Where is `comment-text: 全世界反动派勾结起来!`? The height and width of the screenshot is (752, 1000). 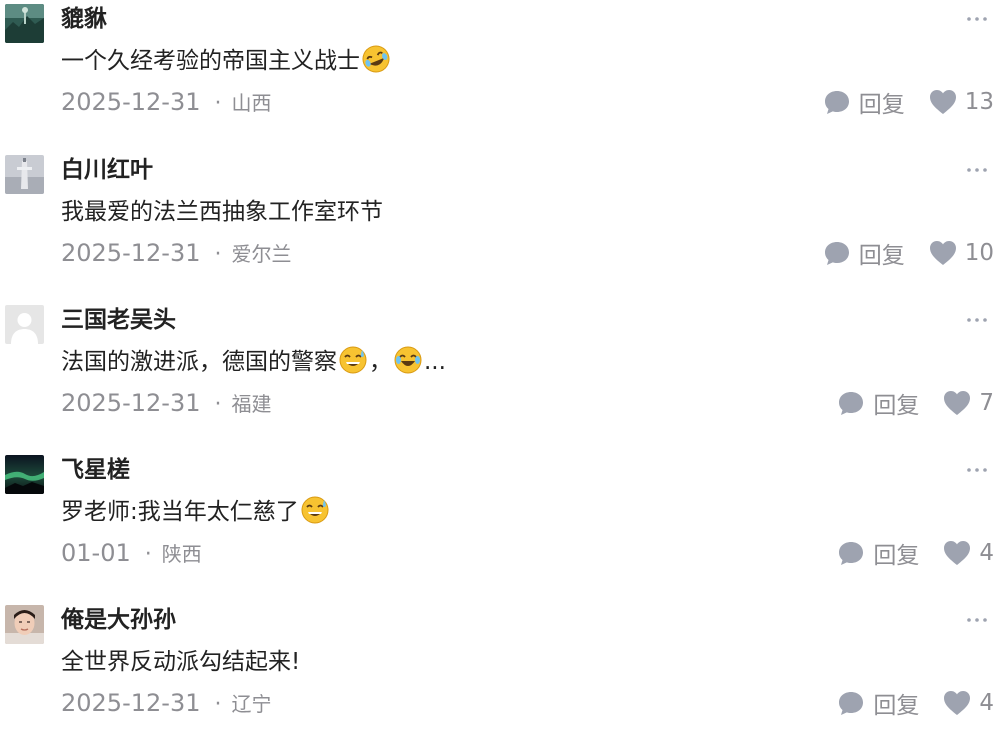
comment-text: 全世界反动派勾结起来! is located at coordinates (180, 662).